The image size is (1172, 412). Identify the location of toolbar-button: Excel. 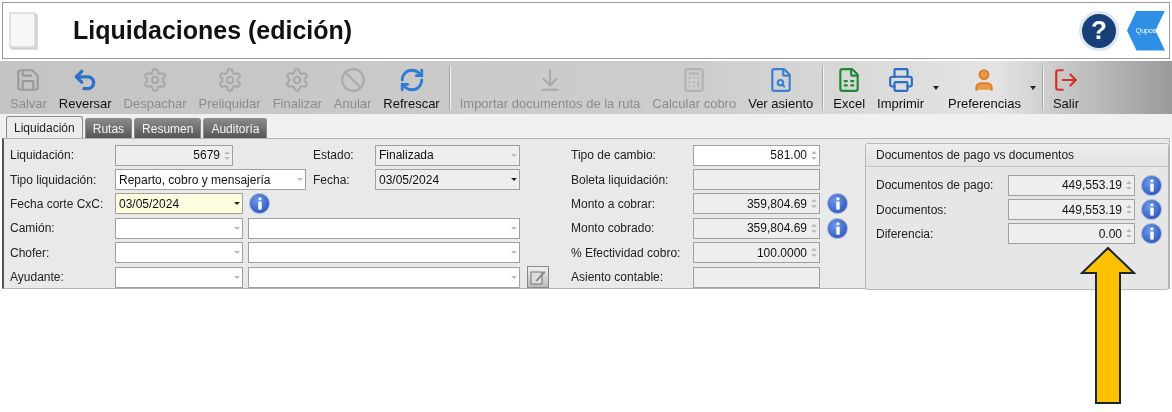
(849, 87).